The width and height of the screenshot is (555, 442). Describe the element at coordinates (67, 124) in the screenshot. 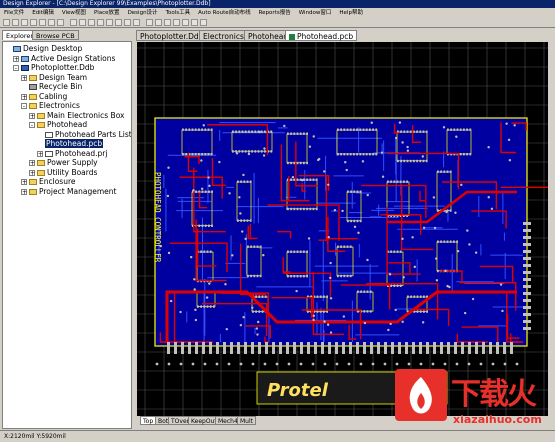

I see `tree-node-label: Photohead` at that location.